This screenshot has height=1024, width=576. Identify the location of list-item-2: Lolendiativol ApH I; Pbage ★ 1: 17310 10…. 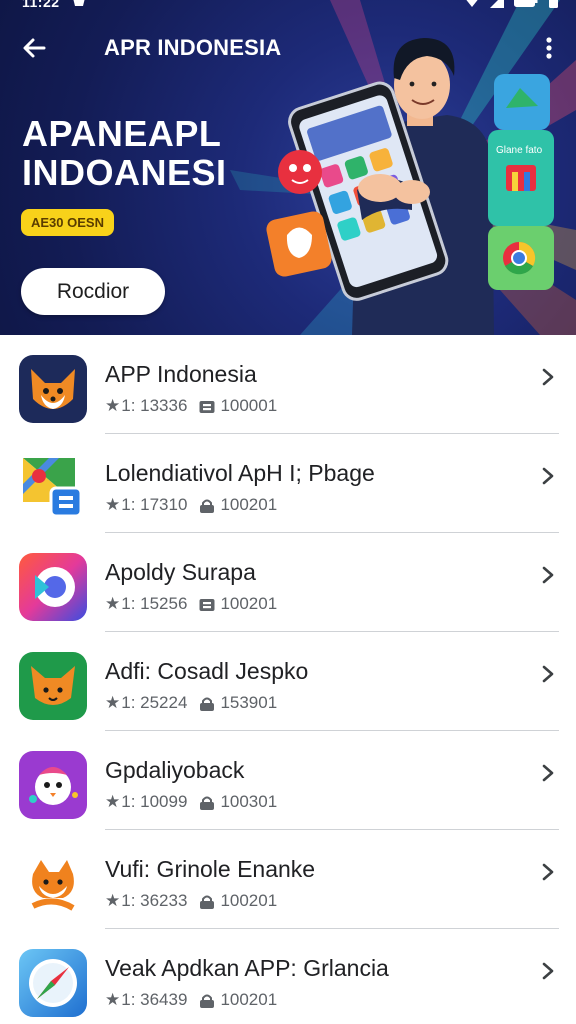
(288, 483).